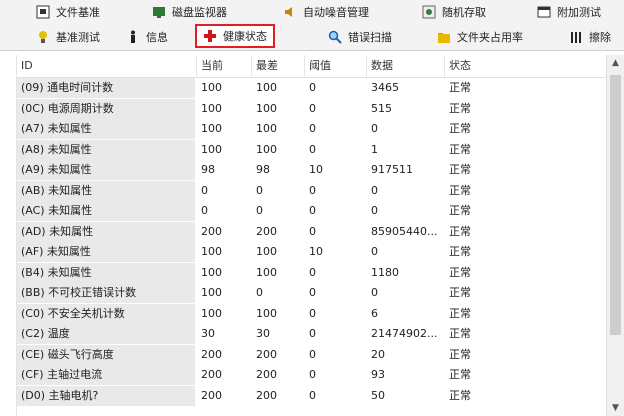 This screenshot has width=624, height=416. I want to click on column-header-threshold: 阈值, so click(336, 66).